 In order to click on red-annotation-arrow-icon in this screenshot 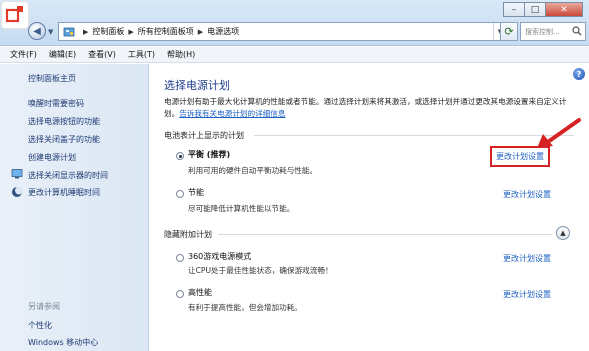, I will do `click(559, 133)`.